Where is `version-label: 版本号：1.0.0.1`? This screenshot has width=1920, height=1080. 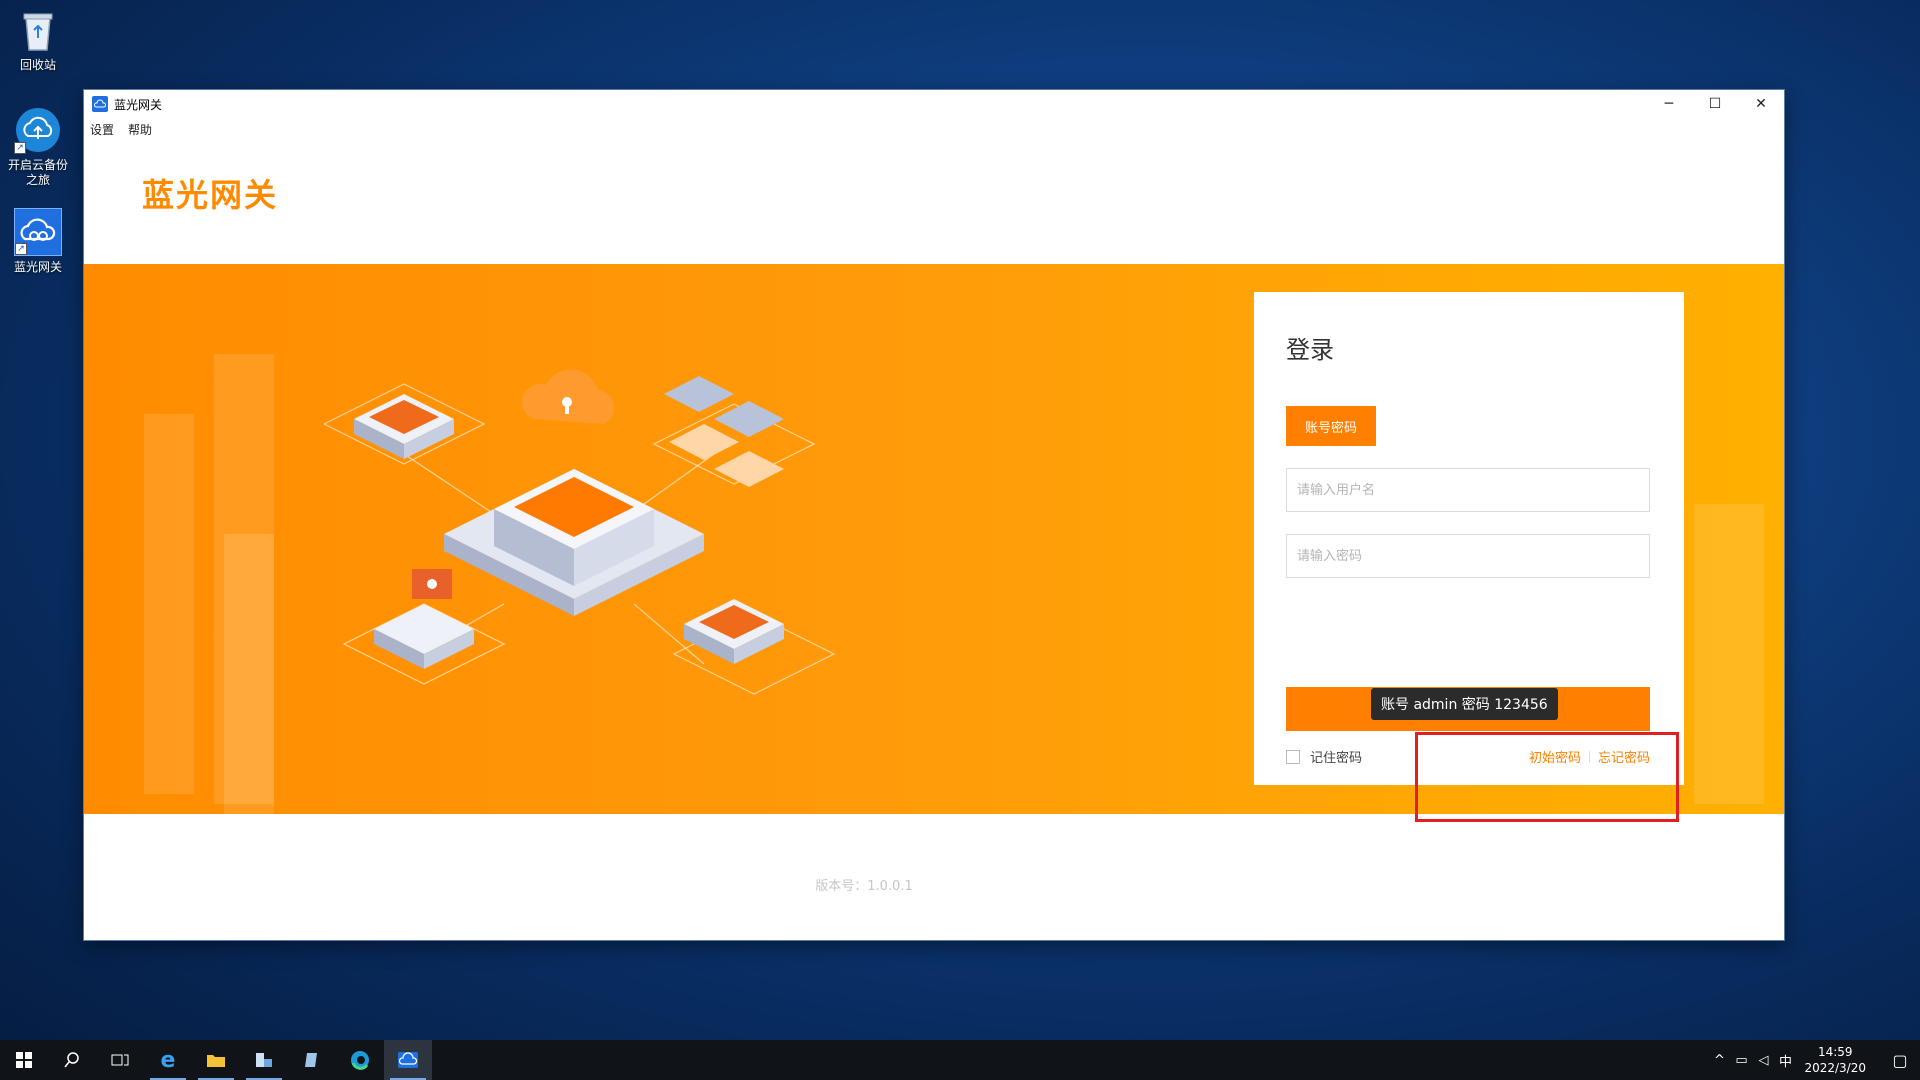 version-label: 版本号：1.0.0.1 is located at coordinates (864, 886).